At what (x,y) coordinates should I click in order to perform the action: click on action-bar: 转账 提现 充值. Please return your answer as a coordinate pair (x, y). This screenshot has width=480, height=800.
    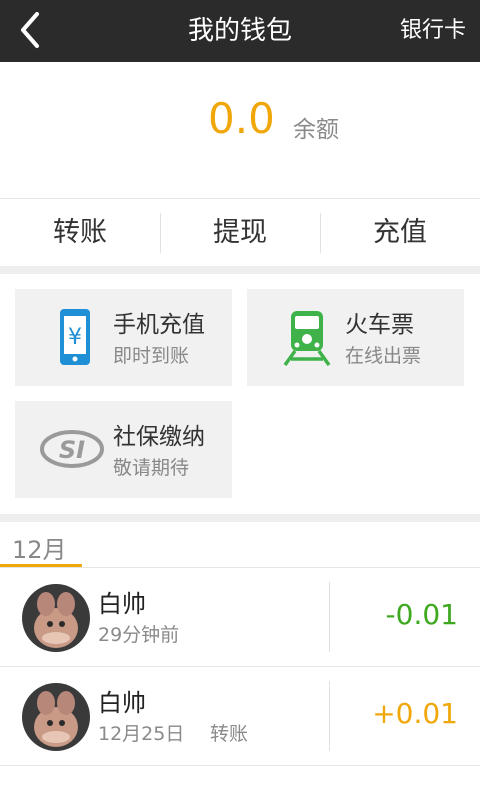
    Looking at the image, I should click on (240, 232).